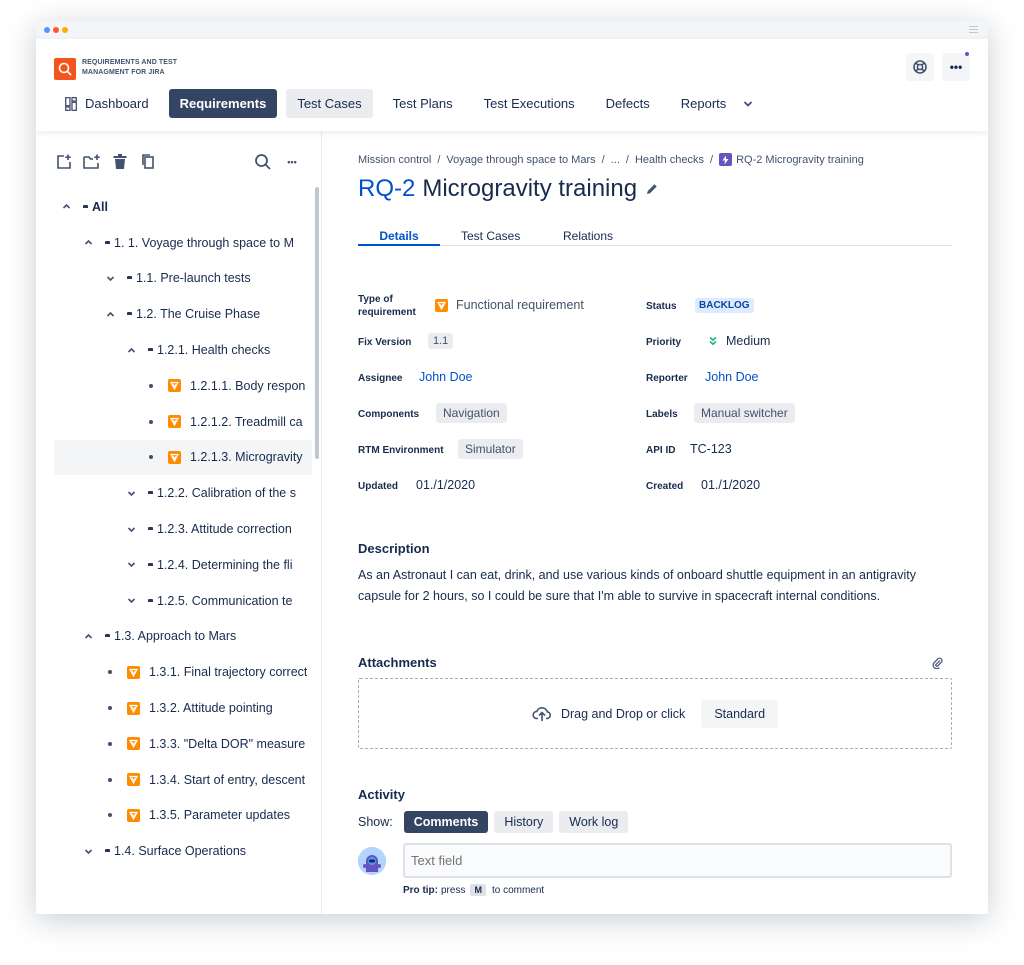  Describe the element at coordinates (183, 565) in the screenshot. I see `tree-item: 1.2.4. Determining the fli` at that location.